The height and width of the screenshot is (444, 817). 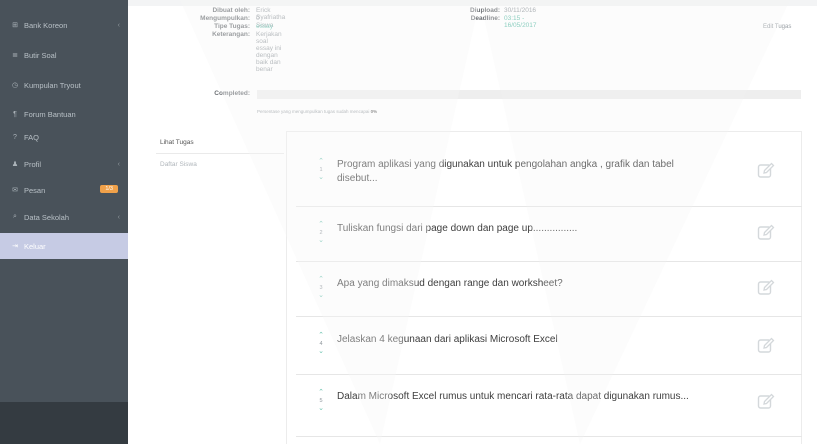 I want to click on question-order-controls: ⌃ 1 ⌄, so click(x=321, y=170).